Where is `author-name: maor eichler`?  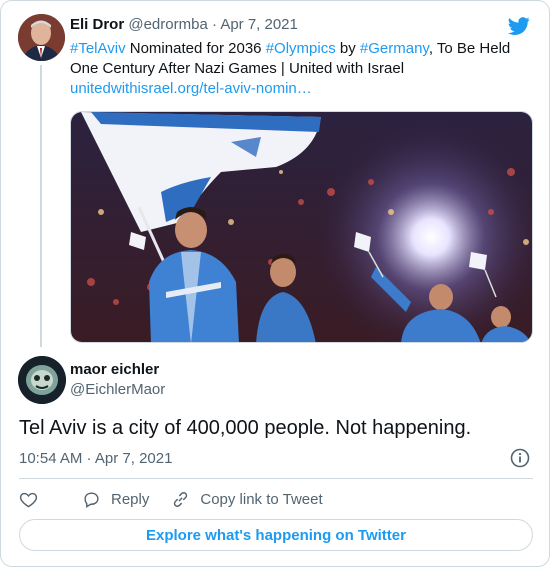 author-name: maor eichler is located at coordinates (114, 369).